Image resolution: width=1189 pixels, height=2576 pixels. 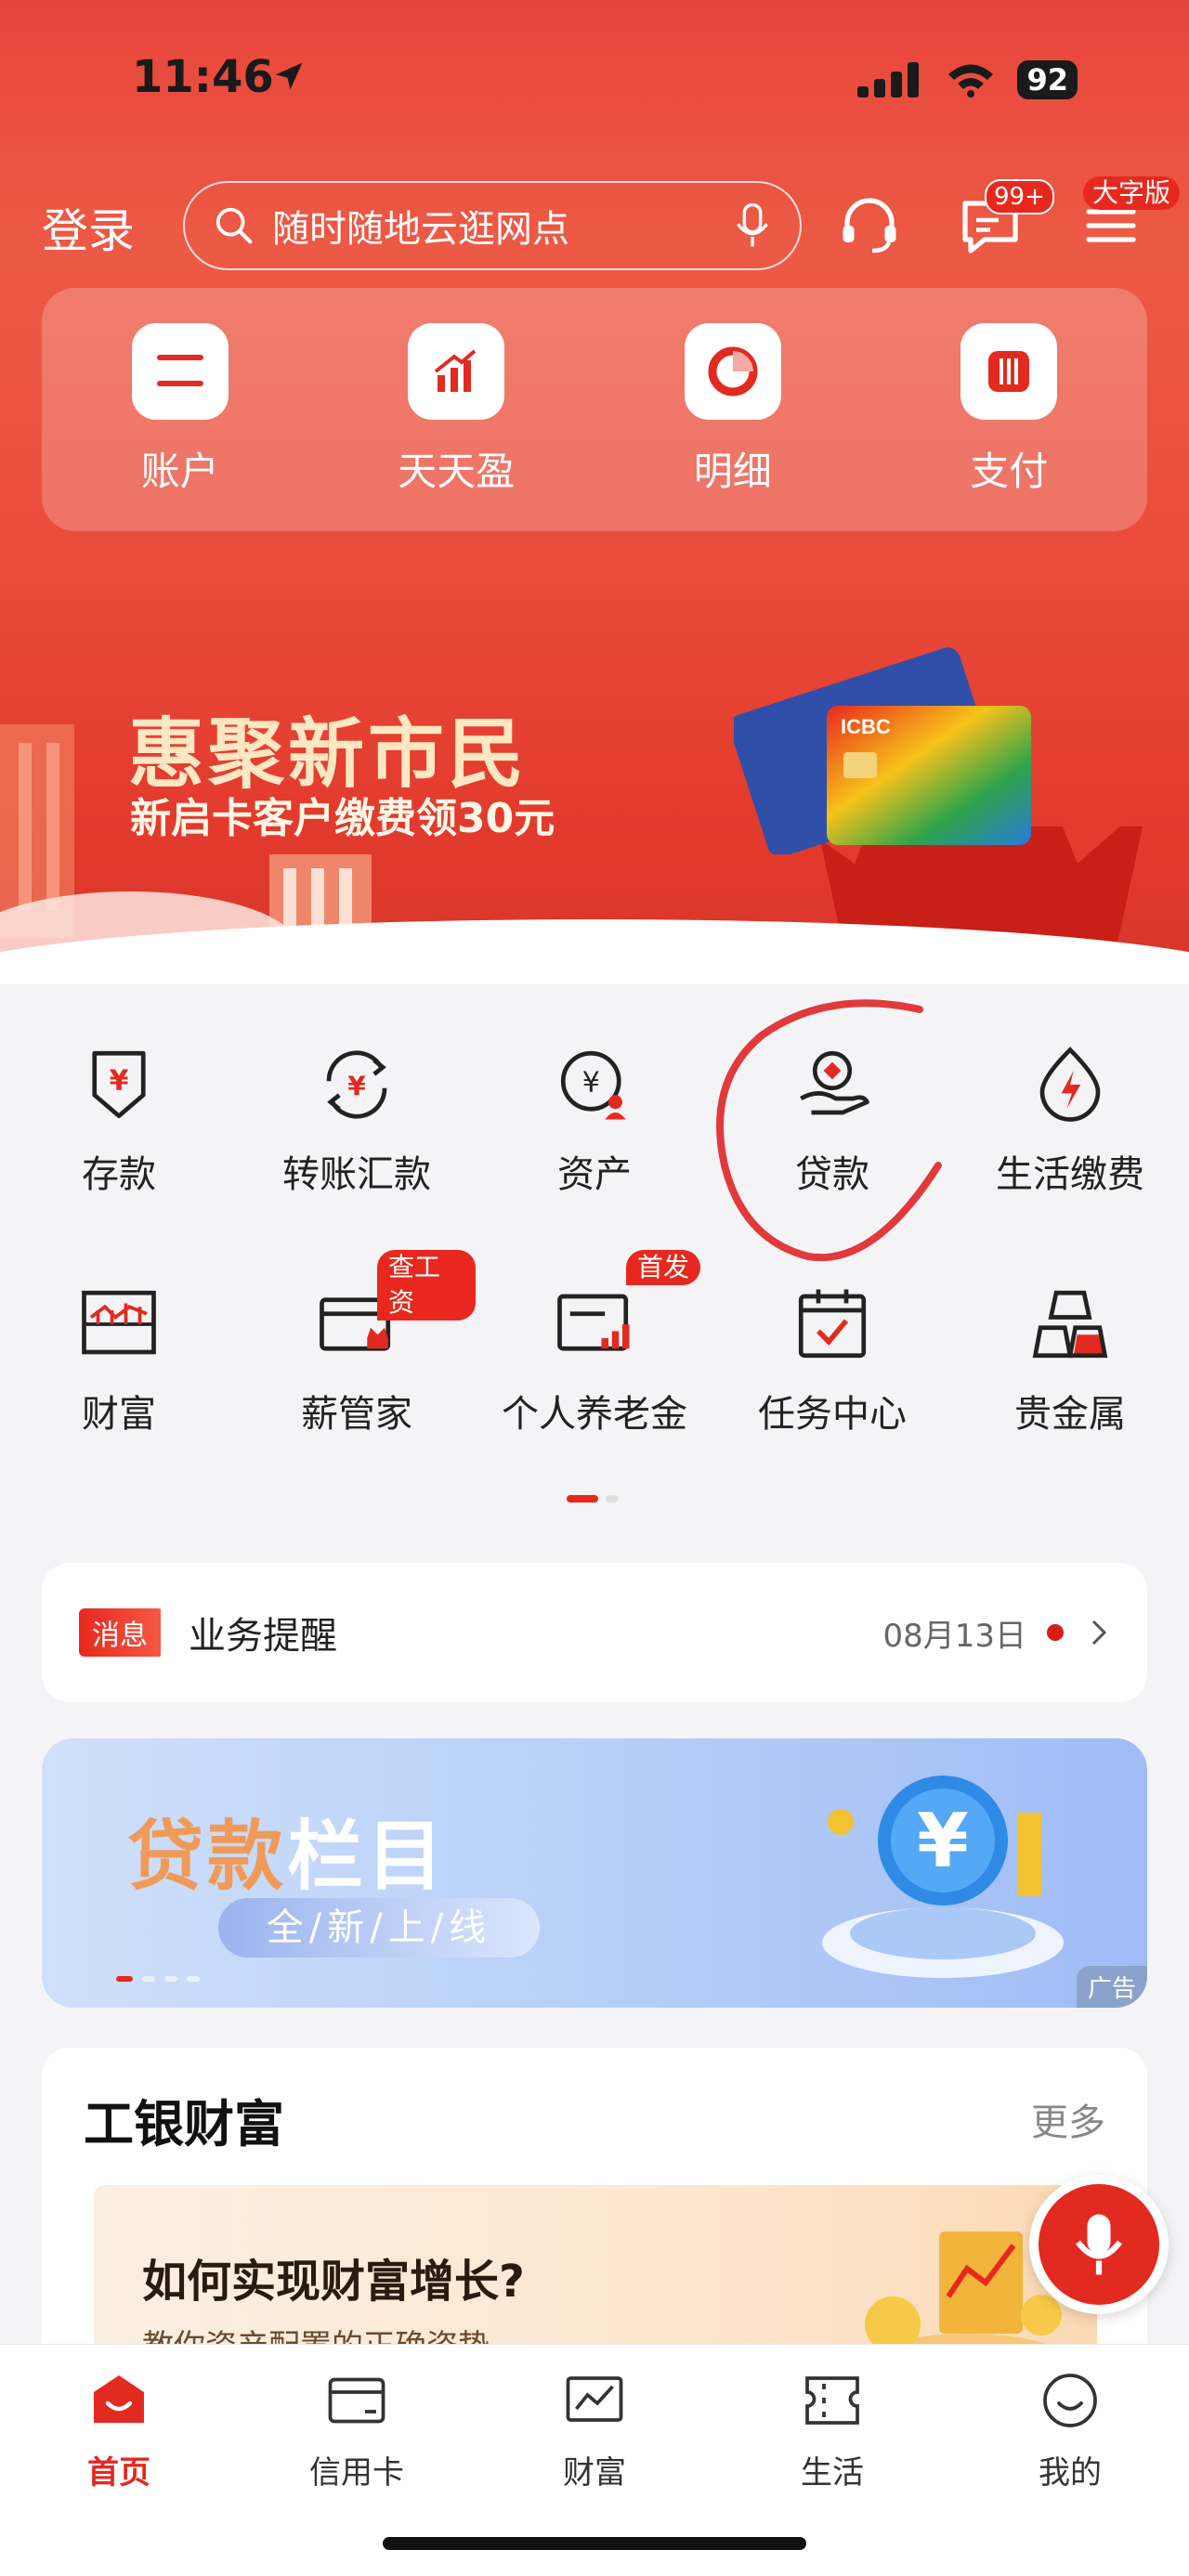 I want to click on account-card-icon, so click(x=180, y=371).